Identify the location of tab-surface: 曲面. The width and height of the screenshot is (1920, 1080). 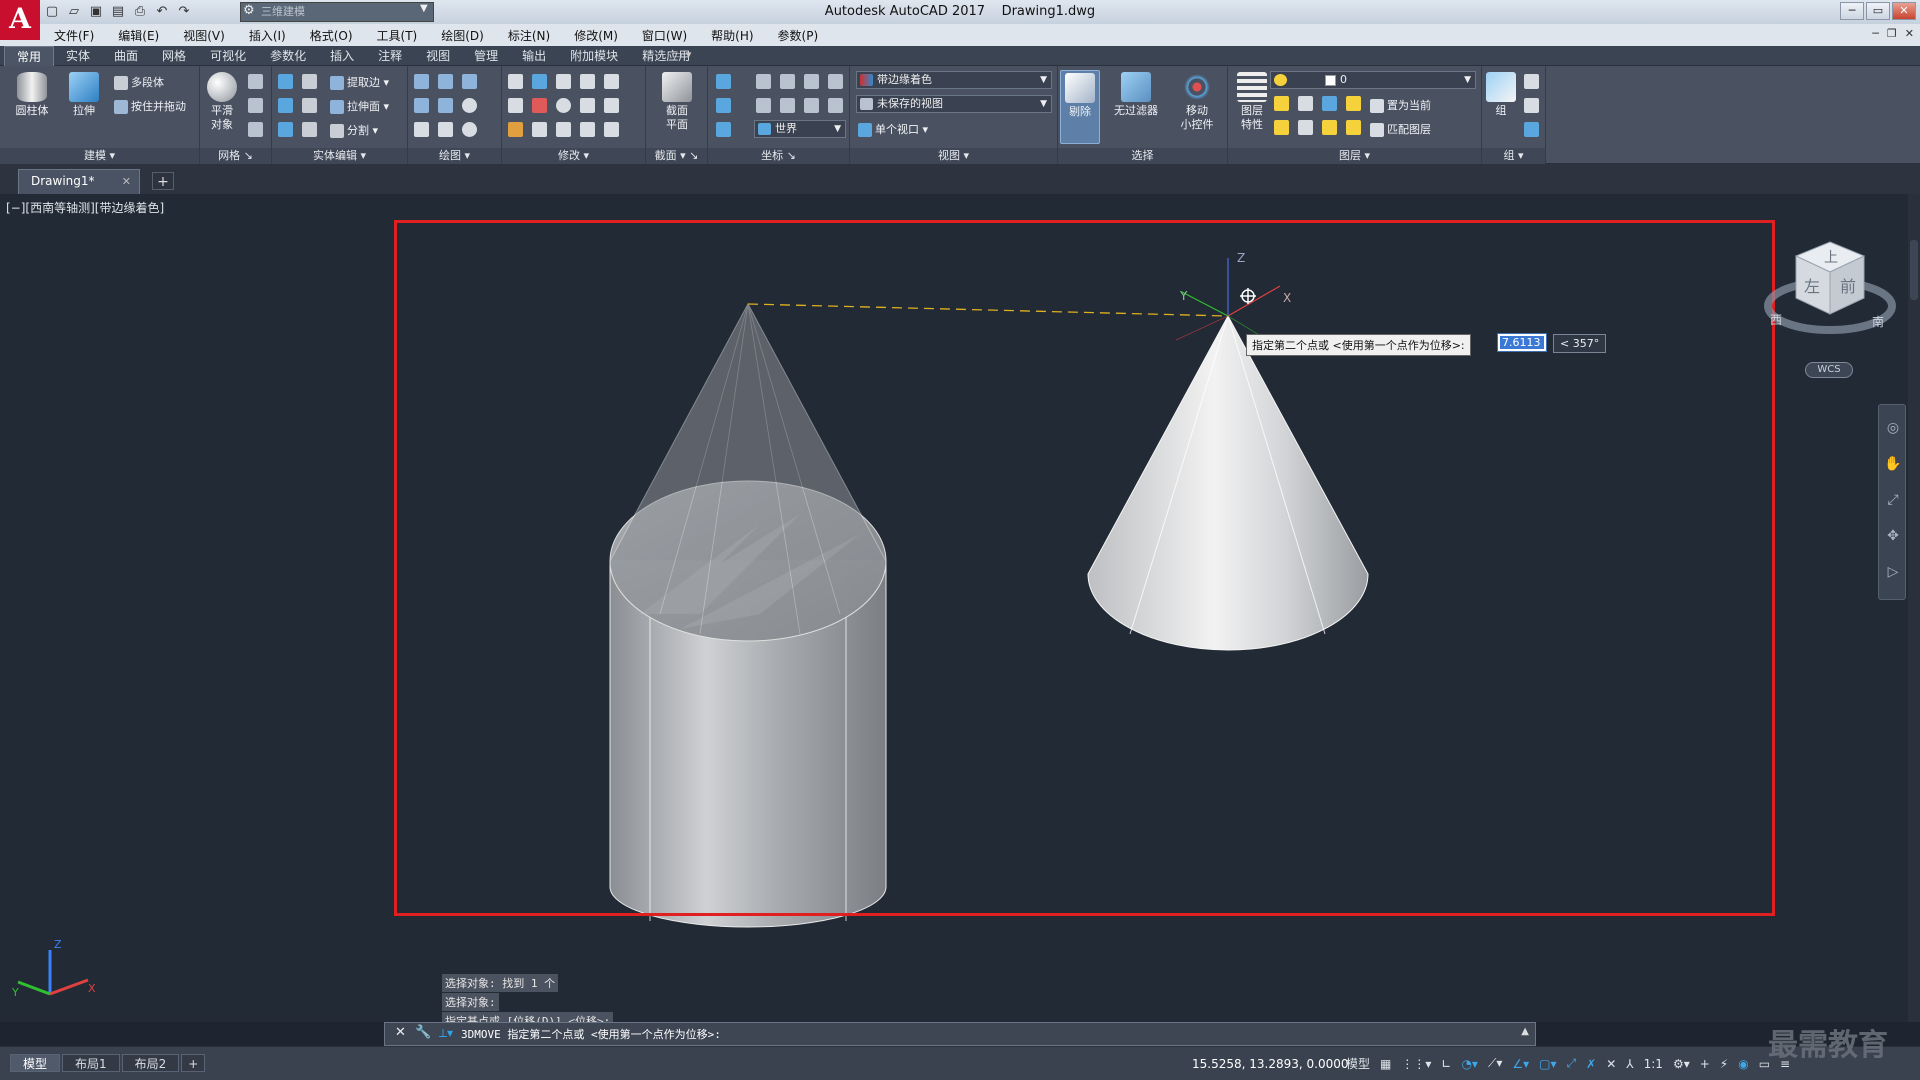
(126, 56).